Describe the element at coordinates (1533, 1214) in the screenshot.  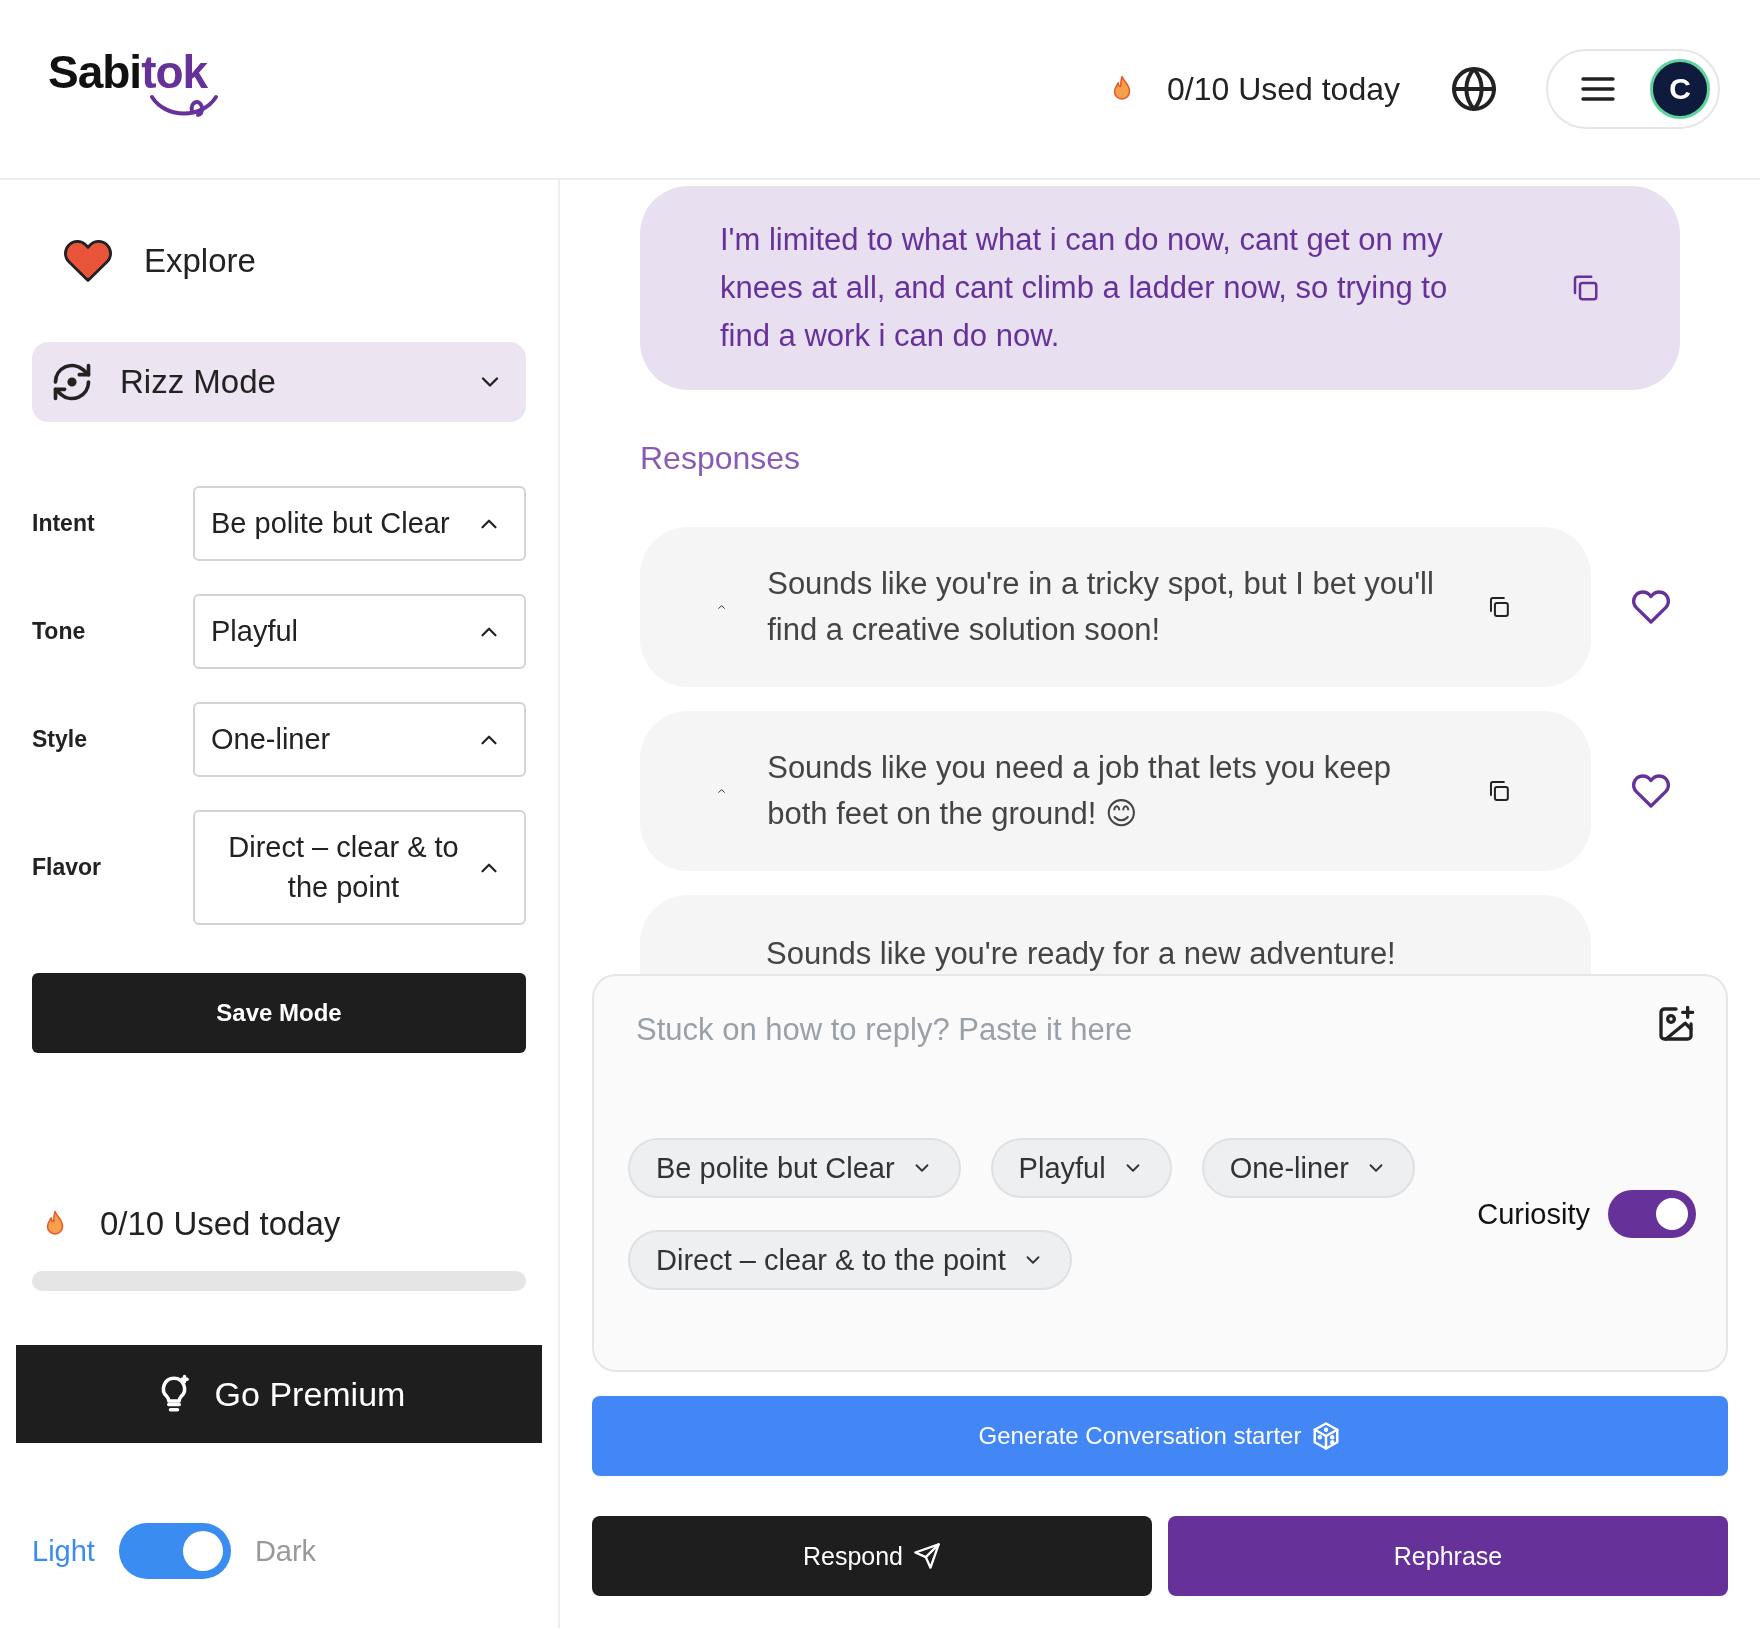
I see `toggle-label: Curiosity` at that location.